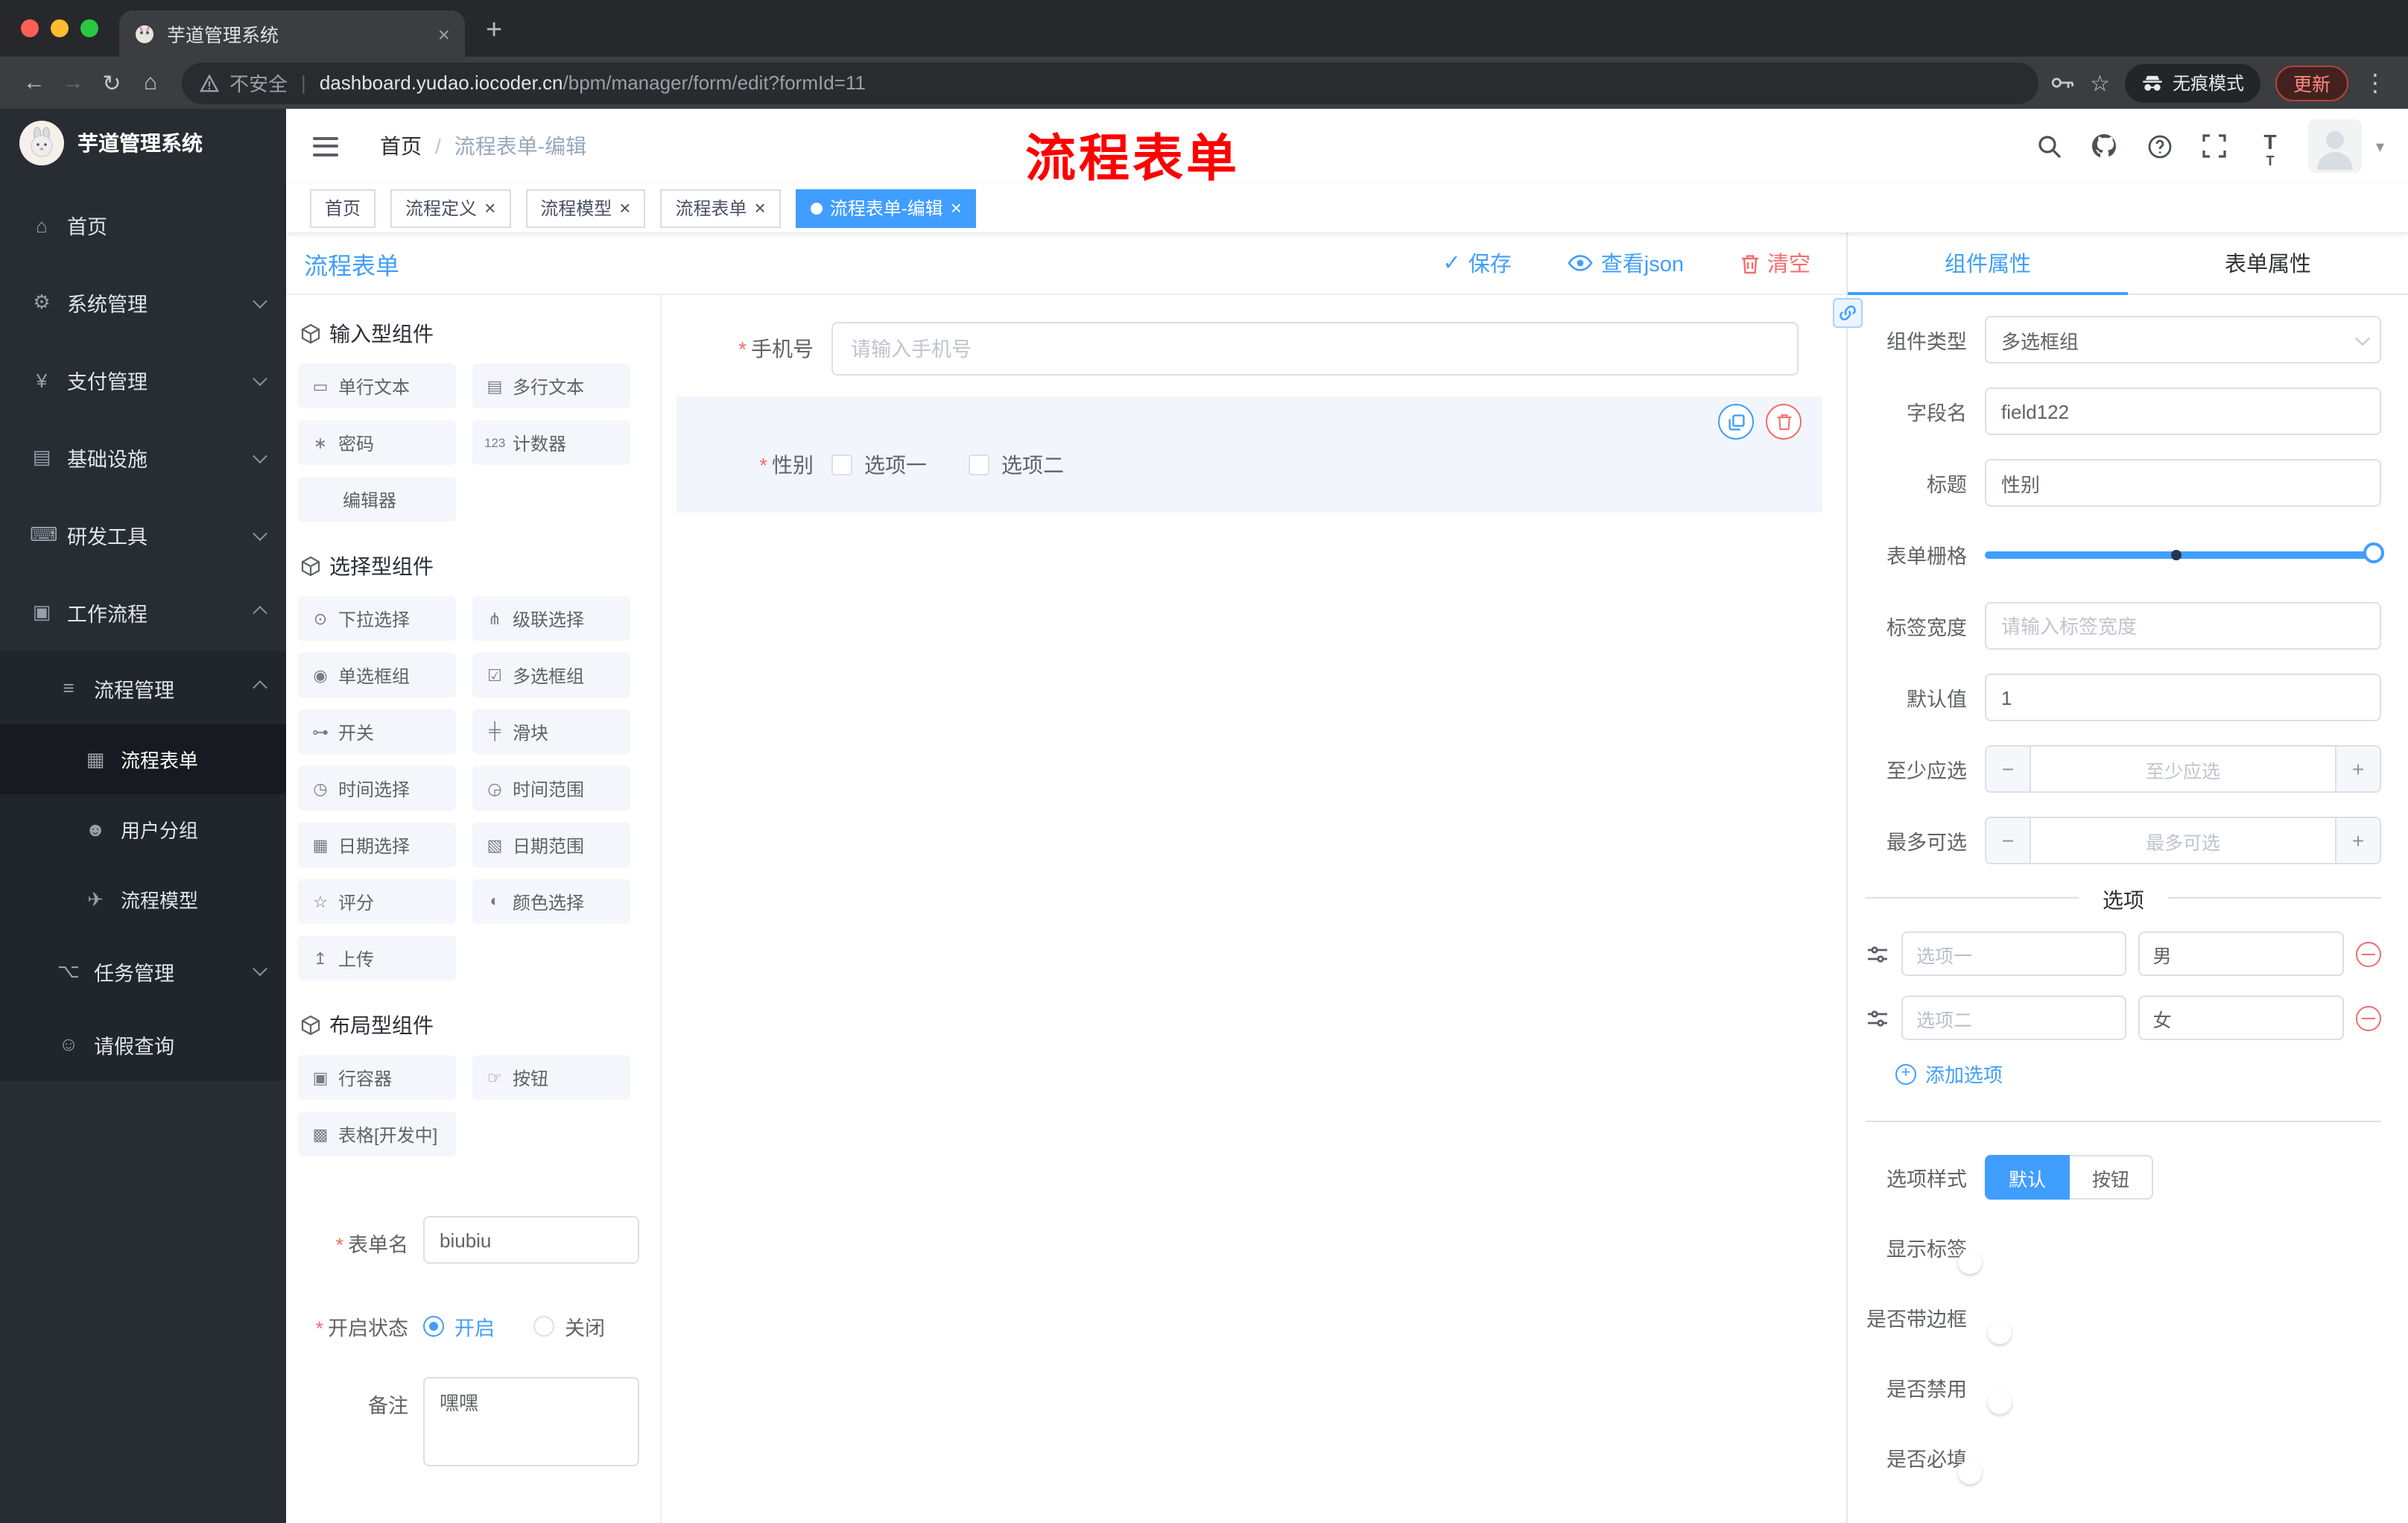  What do you see at coordinates (377, 845) in the screenshot?
I see `palette-item-date-picker: ▦ 日期选择` at bounding box center [377, 845].